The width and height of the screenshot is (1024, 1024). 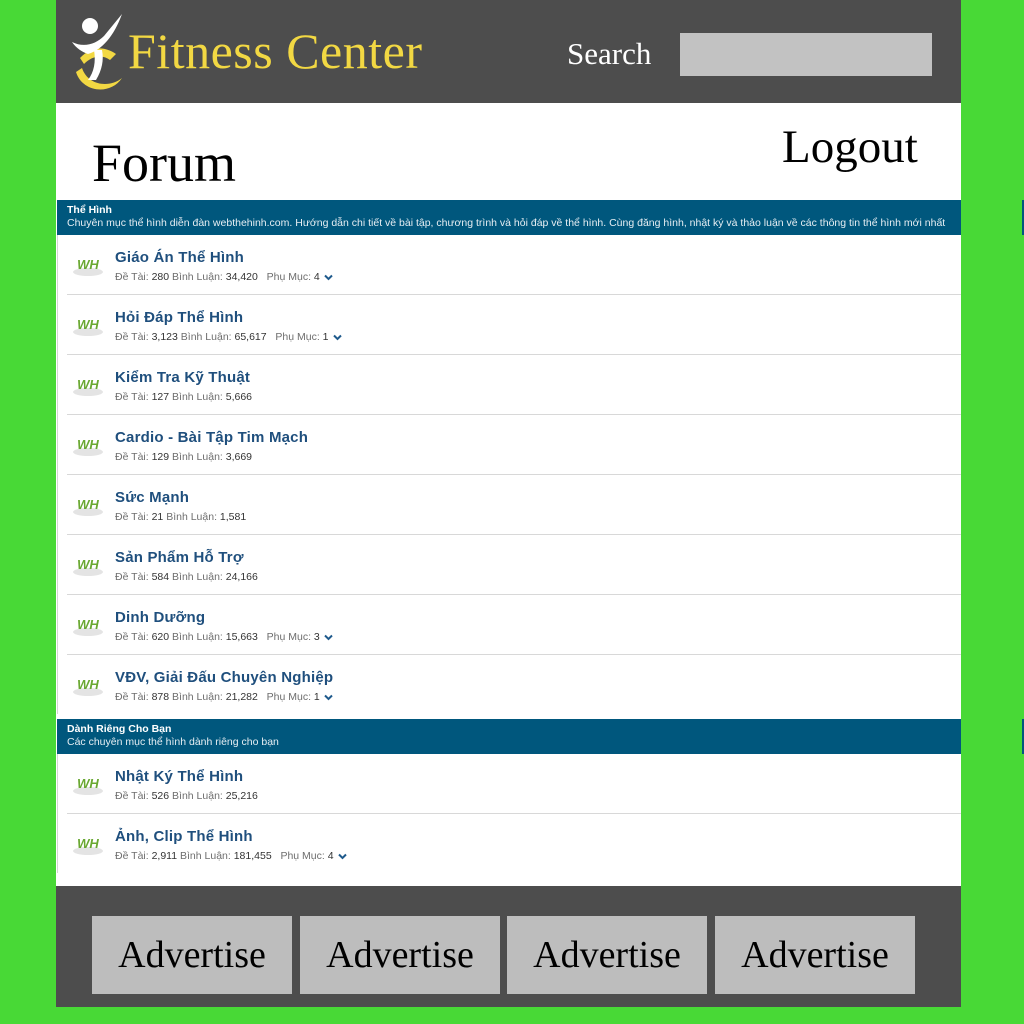 I want to click on advertise-box-1: Advertise, so click(x=192, y=955).